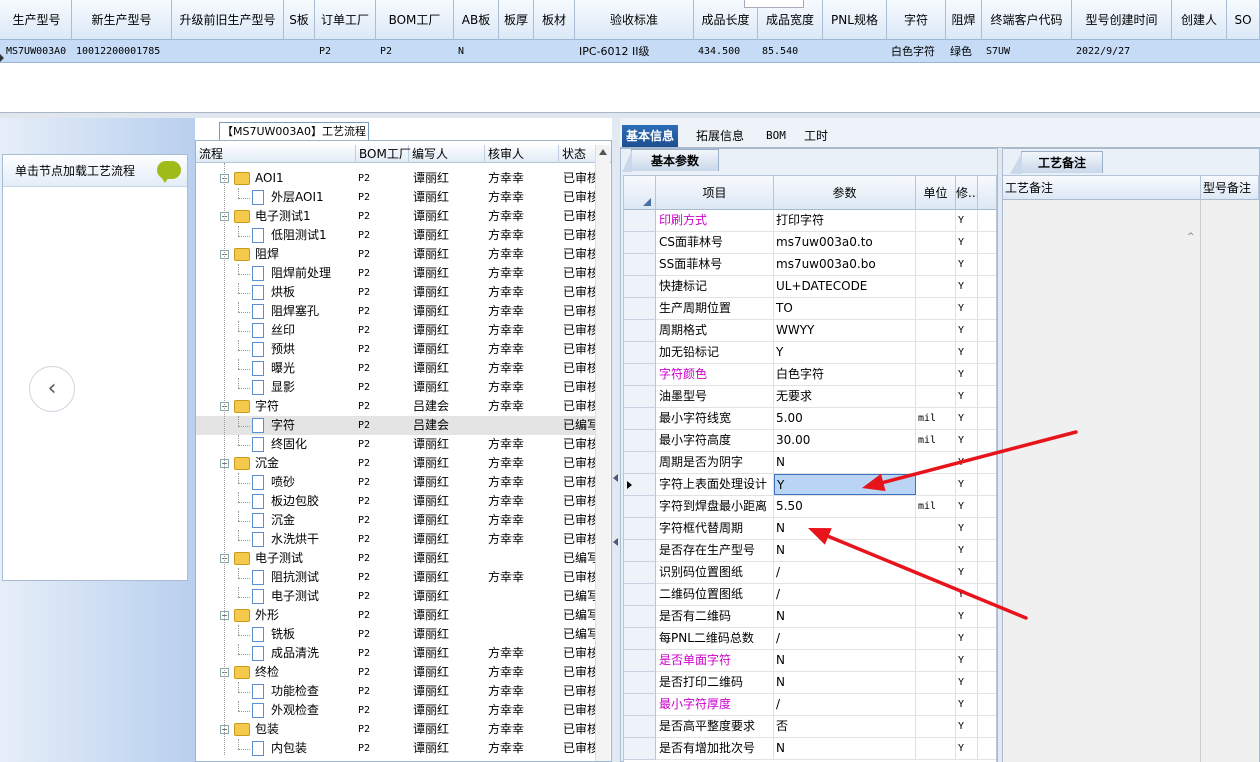 Image resolution: width=1260 pixels, height=762 pixels. Describe the element at coordinates (124, 51) in the screenshot. I see `cell: 10012200001785` at that location.